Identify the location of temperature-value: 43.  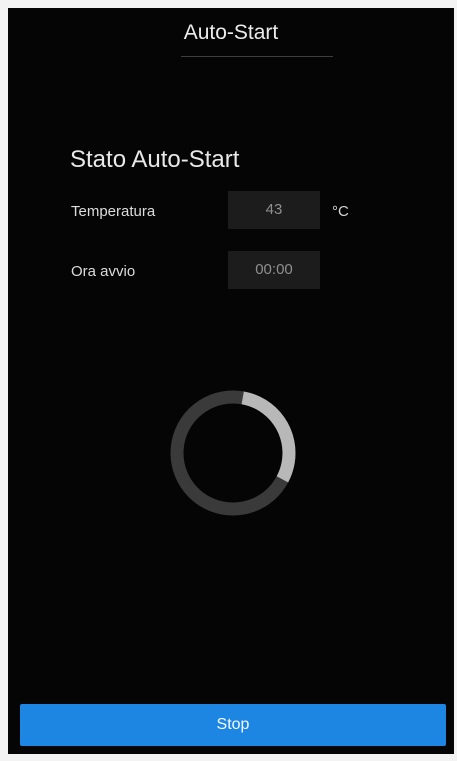
(274, 210).